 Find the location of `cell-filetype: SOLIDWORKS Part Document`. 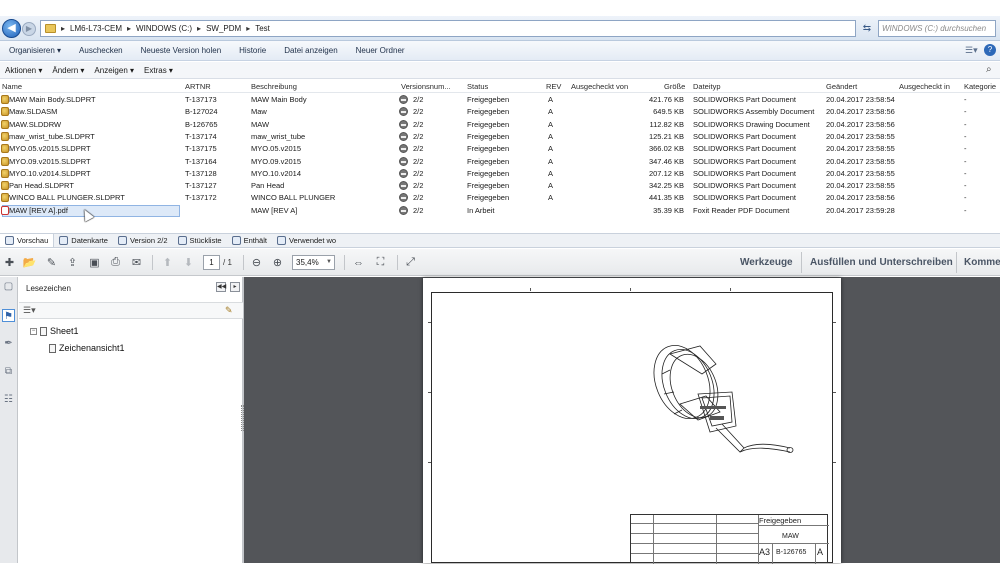

cell-filetype: SOLIDWORKS Part Document is located at coordinates (744, 198).